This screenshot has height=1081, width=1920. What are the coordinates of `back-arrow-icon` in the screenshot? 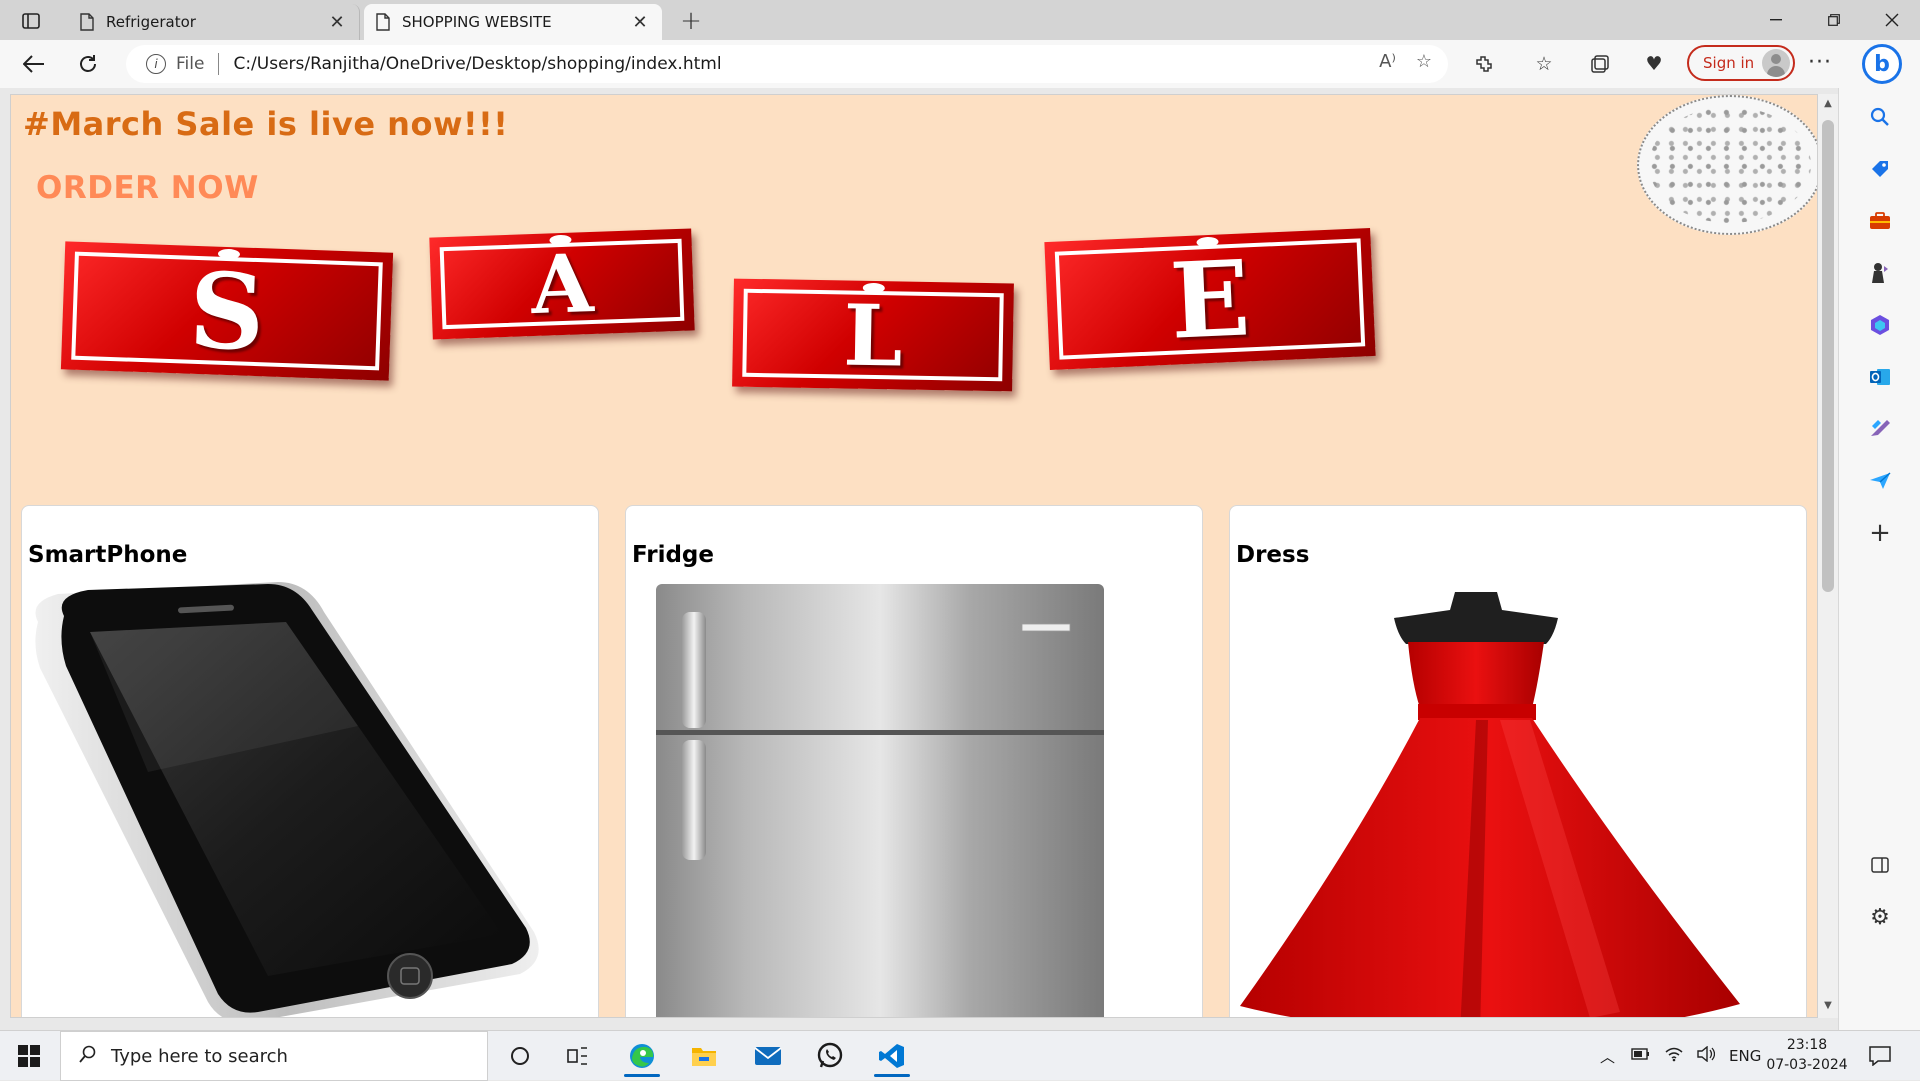 It's located at (33, 64).